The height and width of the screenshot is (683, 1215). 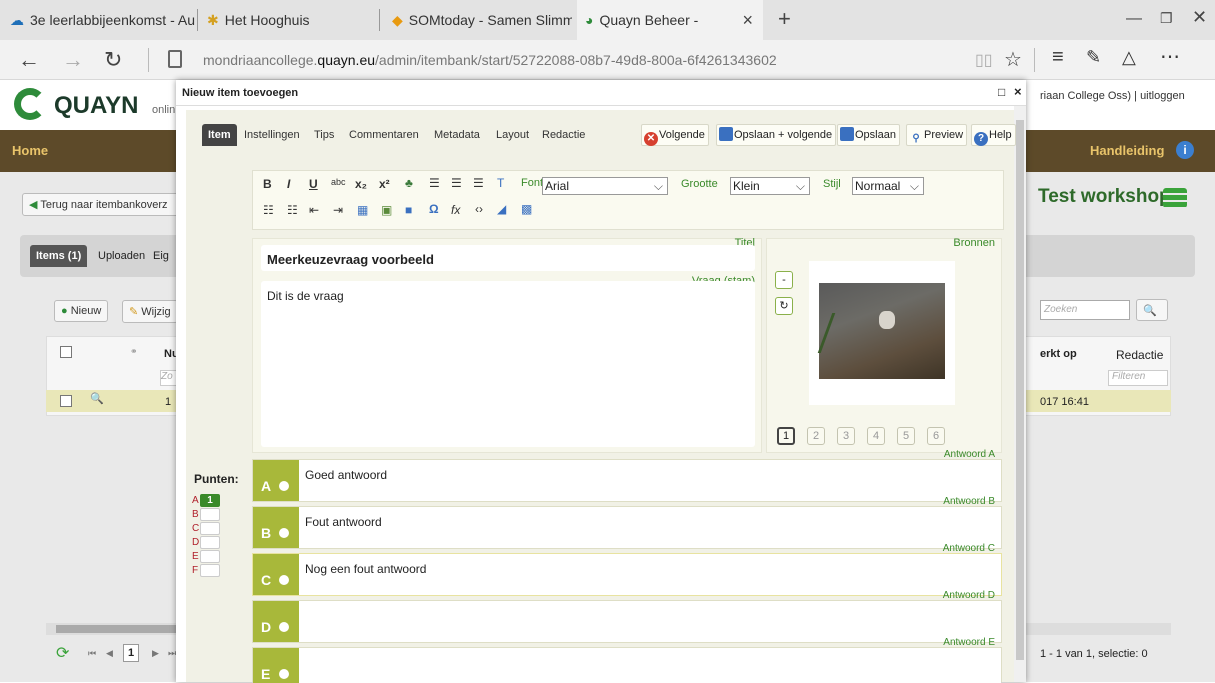 I want to click on formula-icon: fx, so click(x=455, y=210).